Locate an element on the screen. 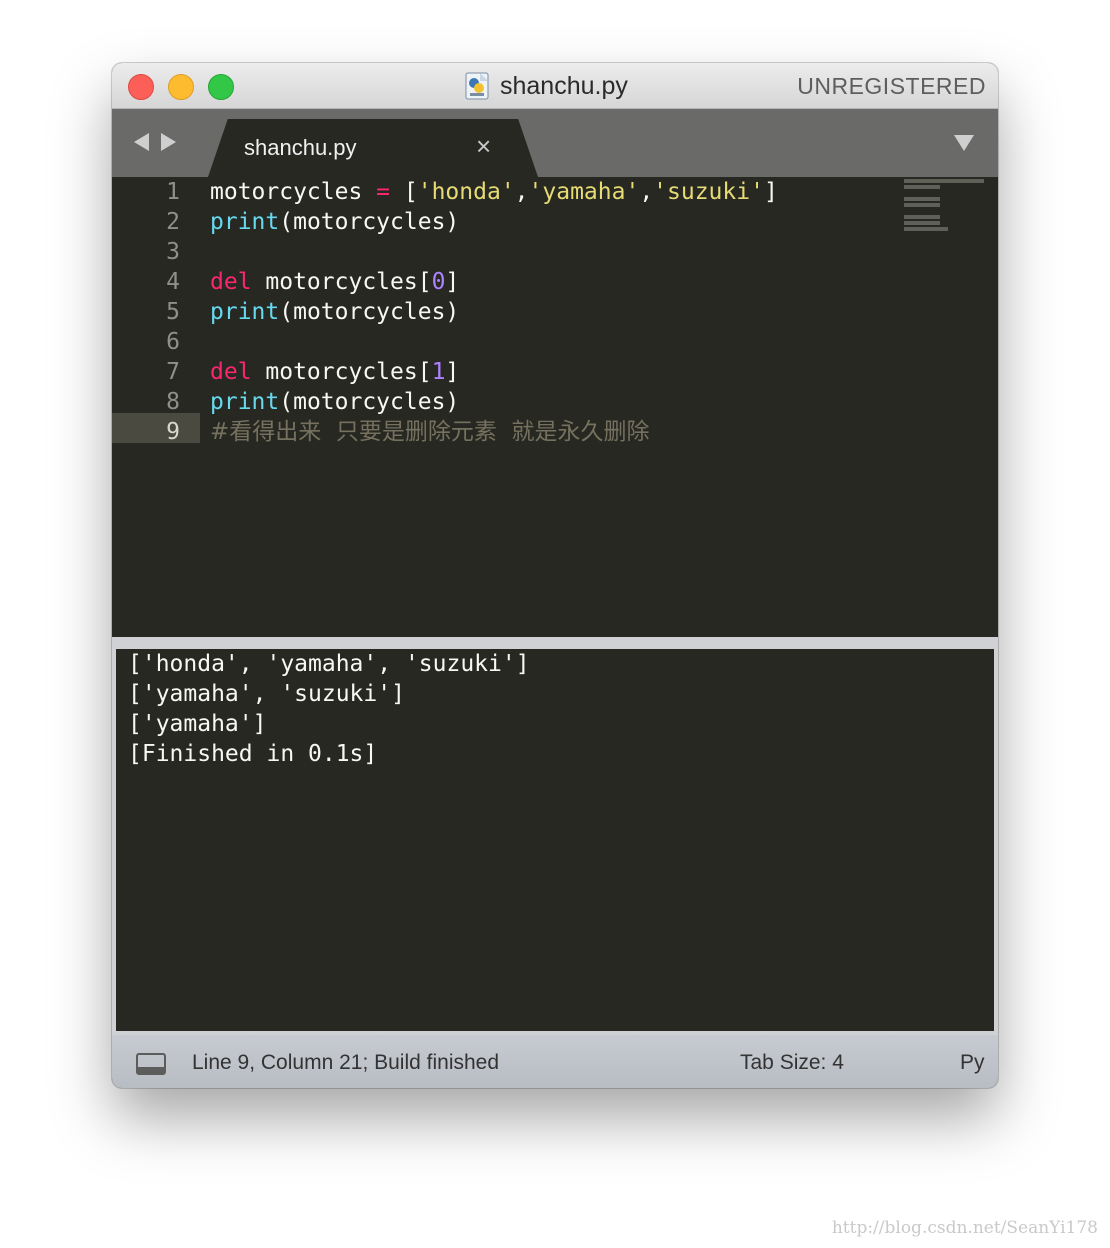  code-line: del motorcycles[1] is located at coordinates (494, 372).